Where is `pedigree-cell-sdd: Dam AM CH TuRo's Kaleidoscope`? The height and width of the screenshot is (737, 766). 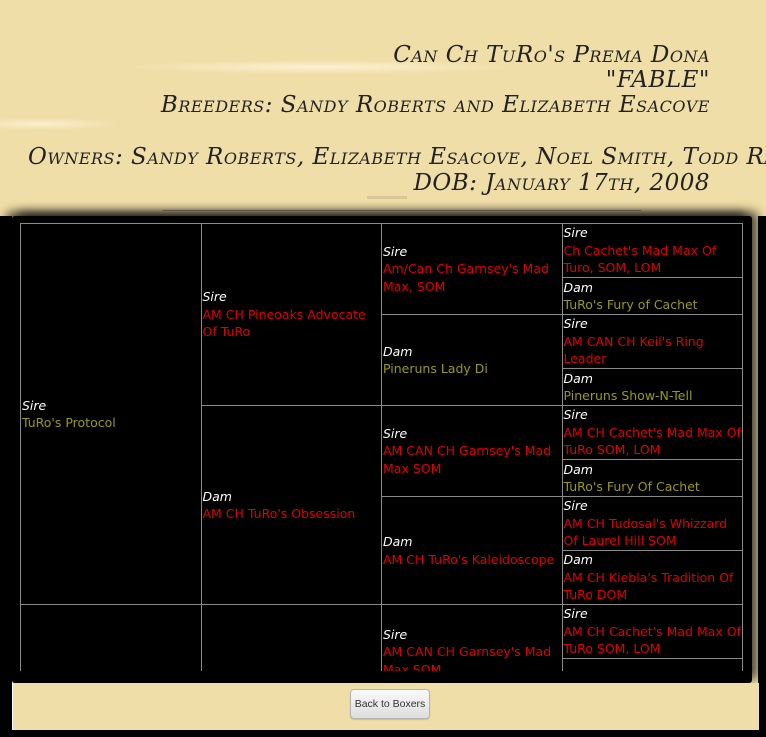 pedigree-cell-sdd: Dam AM CH TuRo's Kaleidoscope is located at coordinates (472, 550).